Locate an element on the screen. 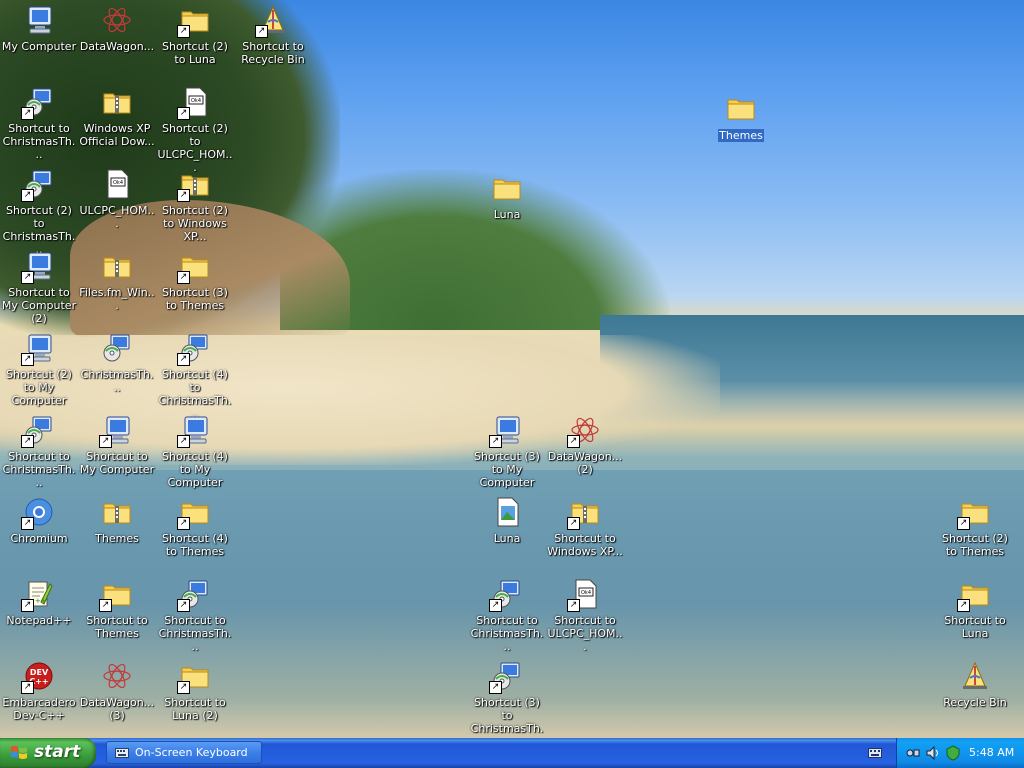 The image size is (1024, 768). image-file-icon is located at coordinates (507, 512).